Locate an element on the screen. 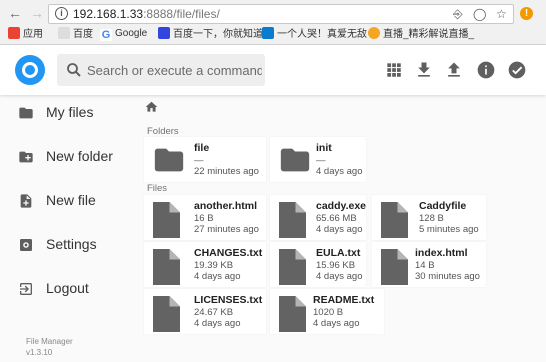  home-icon is located at coordinates (151, 107).